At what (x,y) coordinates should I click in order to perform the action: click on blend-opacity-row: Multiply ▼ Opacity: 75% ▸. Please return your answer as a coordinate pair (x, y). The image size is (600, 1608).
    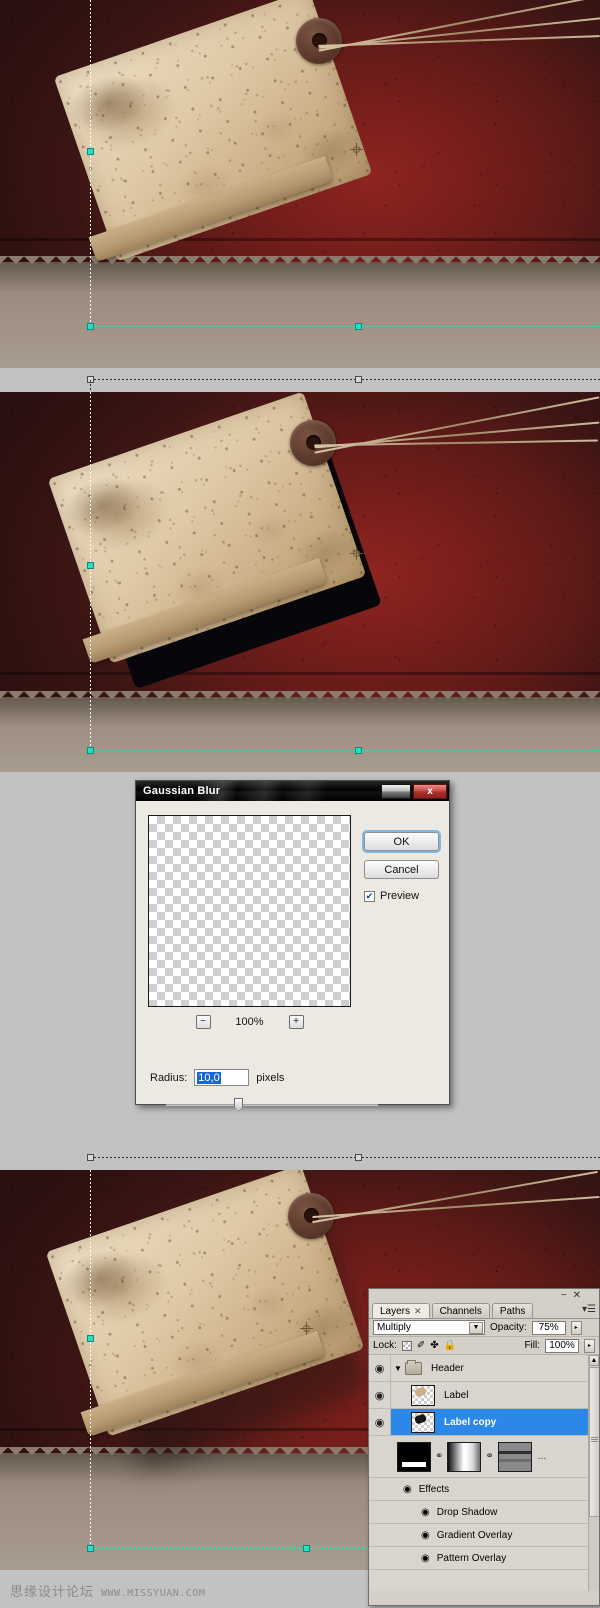
    Looking at the image, I should click on (484, 1328).